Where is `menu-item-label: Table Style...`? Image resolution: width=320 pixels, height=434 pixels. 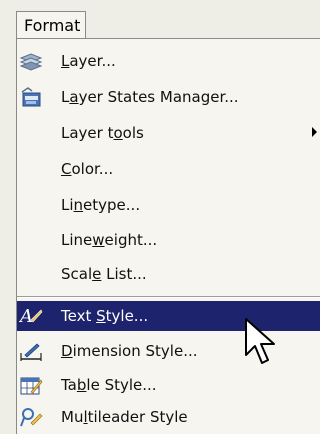
menu-item-label: Table Style... is located at coordinates (109, 385).